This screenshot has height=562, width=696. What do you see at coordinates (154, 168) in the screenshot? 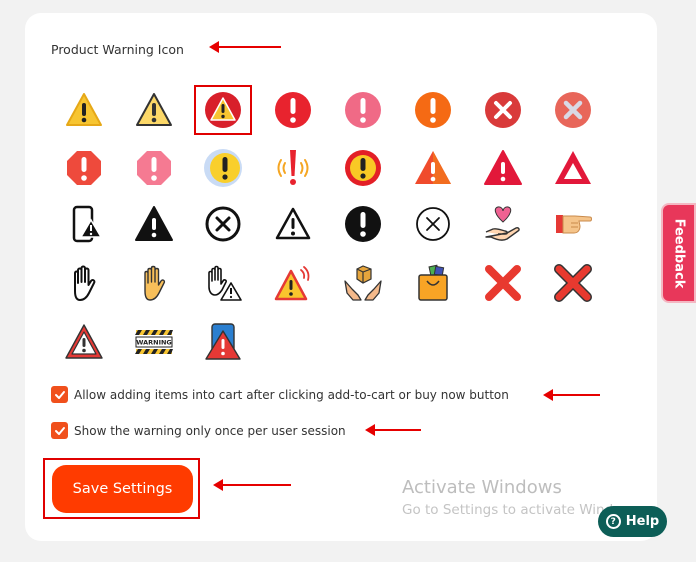
I see `exclamation-pink-octagon-icon` at bounding box center [154, 168].